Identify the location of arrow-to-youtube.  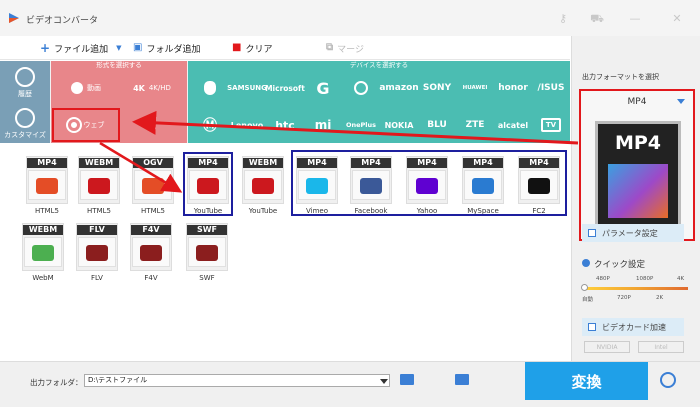
(141, 167).